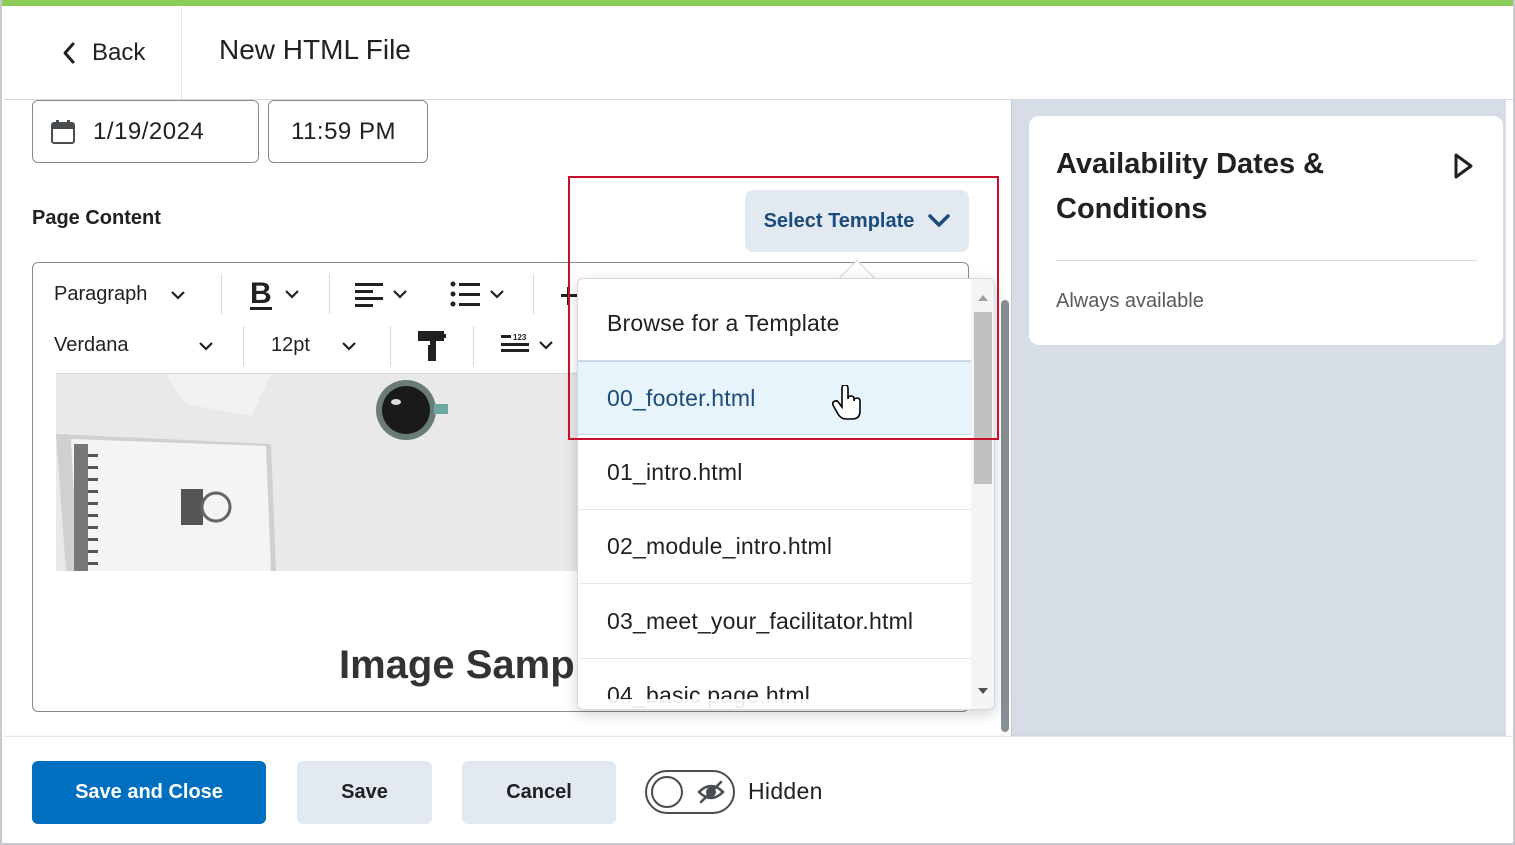  I want to click on font-size-value: 12pt, so click(290, 345).